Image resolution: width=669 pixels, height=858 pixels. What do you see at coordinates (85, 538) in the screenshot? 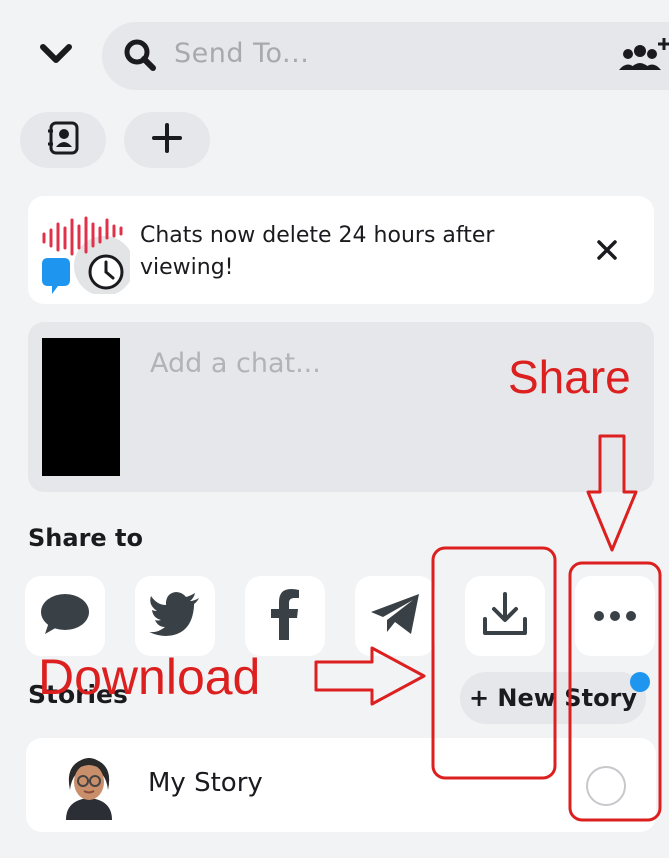
I see `share-heading: Share to` at bounding box center [85, 538].